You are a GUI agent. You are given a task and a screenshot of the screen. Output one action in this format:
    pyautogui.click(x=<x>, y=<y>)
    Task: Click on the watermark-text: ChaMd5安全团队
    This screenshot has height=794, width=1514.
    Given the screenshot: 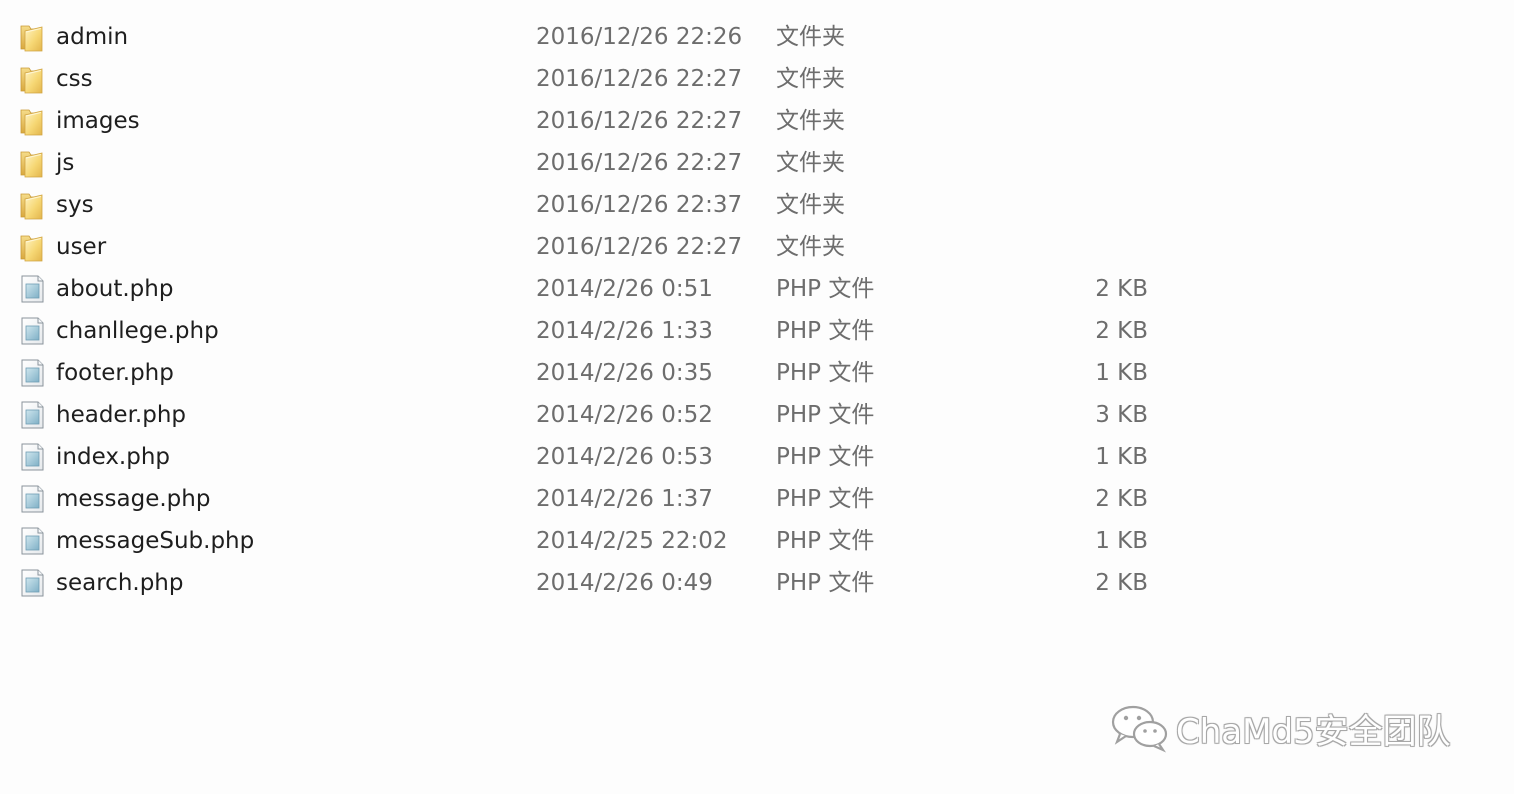 What is the action you would take?
    pyautogui.click(x=1313, y=731)
    